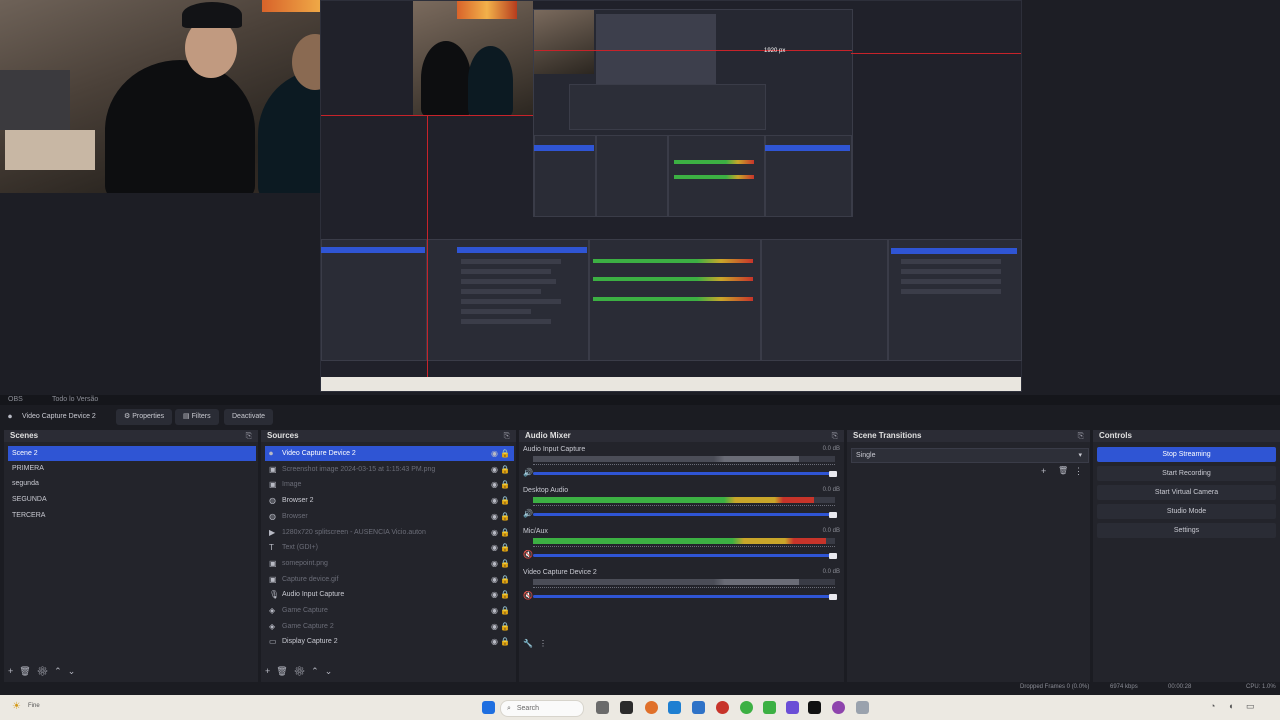 Image resolution: width=1280 pixels, height=720 pixels. I want to click on source-item: ▣ Capture device.gif ◉ 🔒, so click(389, 579).